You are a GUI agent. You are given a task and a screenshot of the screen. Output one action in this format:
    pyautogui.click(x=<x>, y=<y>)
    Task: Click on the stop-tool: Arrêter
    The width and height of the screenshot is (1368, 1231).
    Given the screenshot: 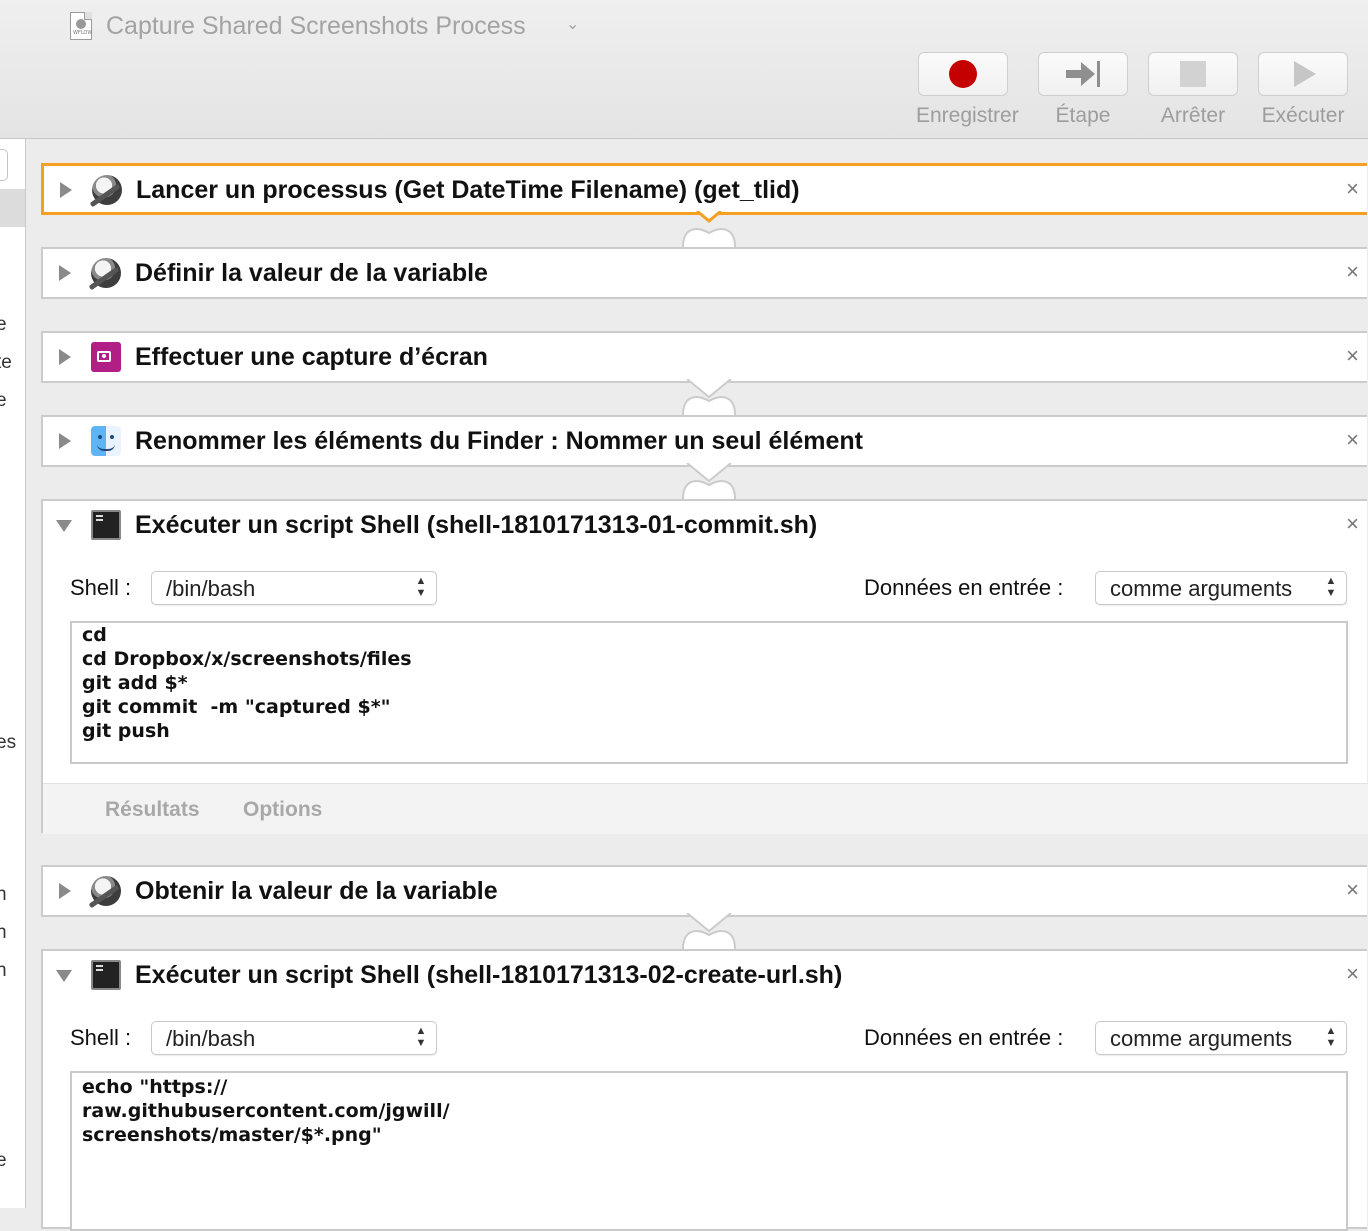 What is the action you would take?
    pyautogui.click(x=1193, y=90)
    